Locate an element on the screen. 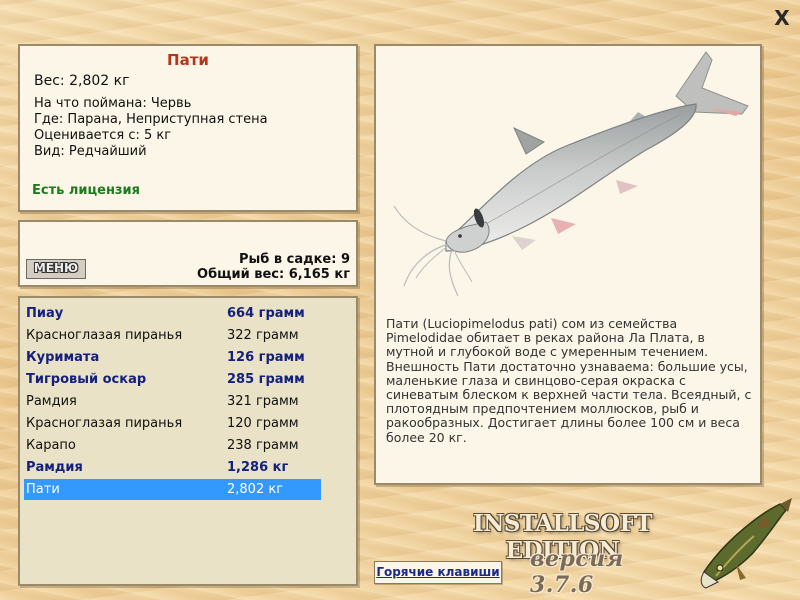  list-item-weight: 322 грамм is located at coordinates (263, 335).